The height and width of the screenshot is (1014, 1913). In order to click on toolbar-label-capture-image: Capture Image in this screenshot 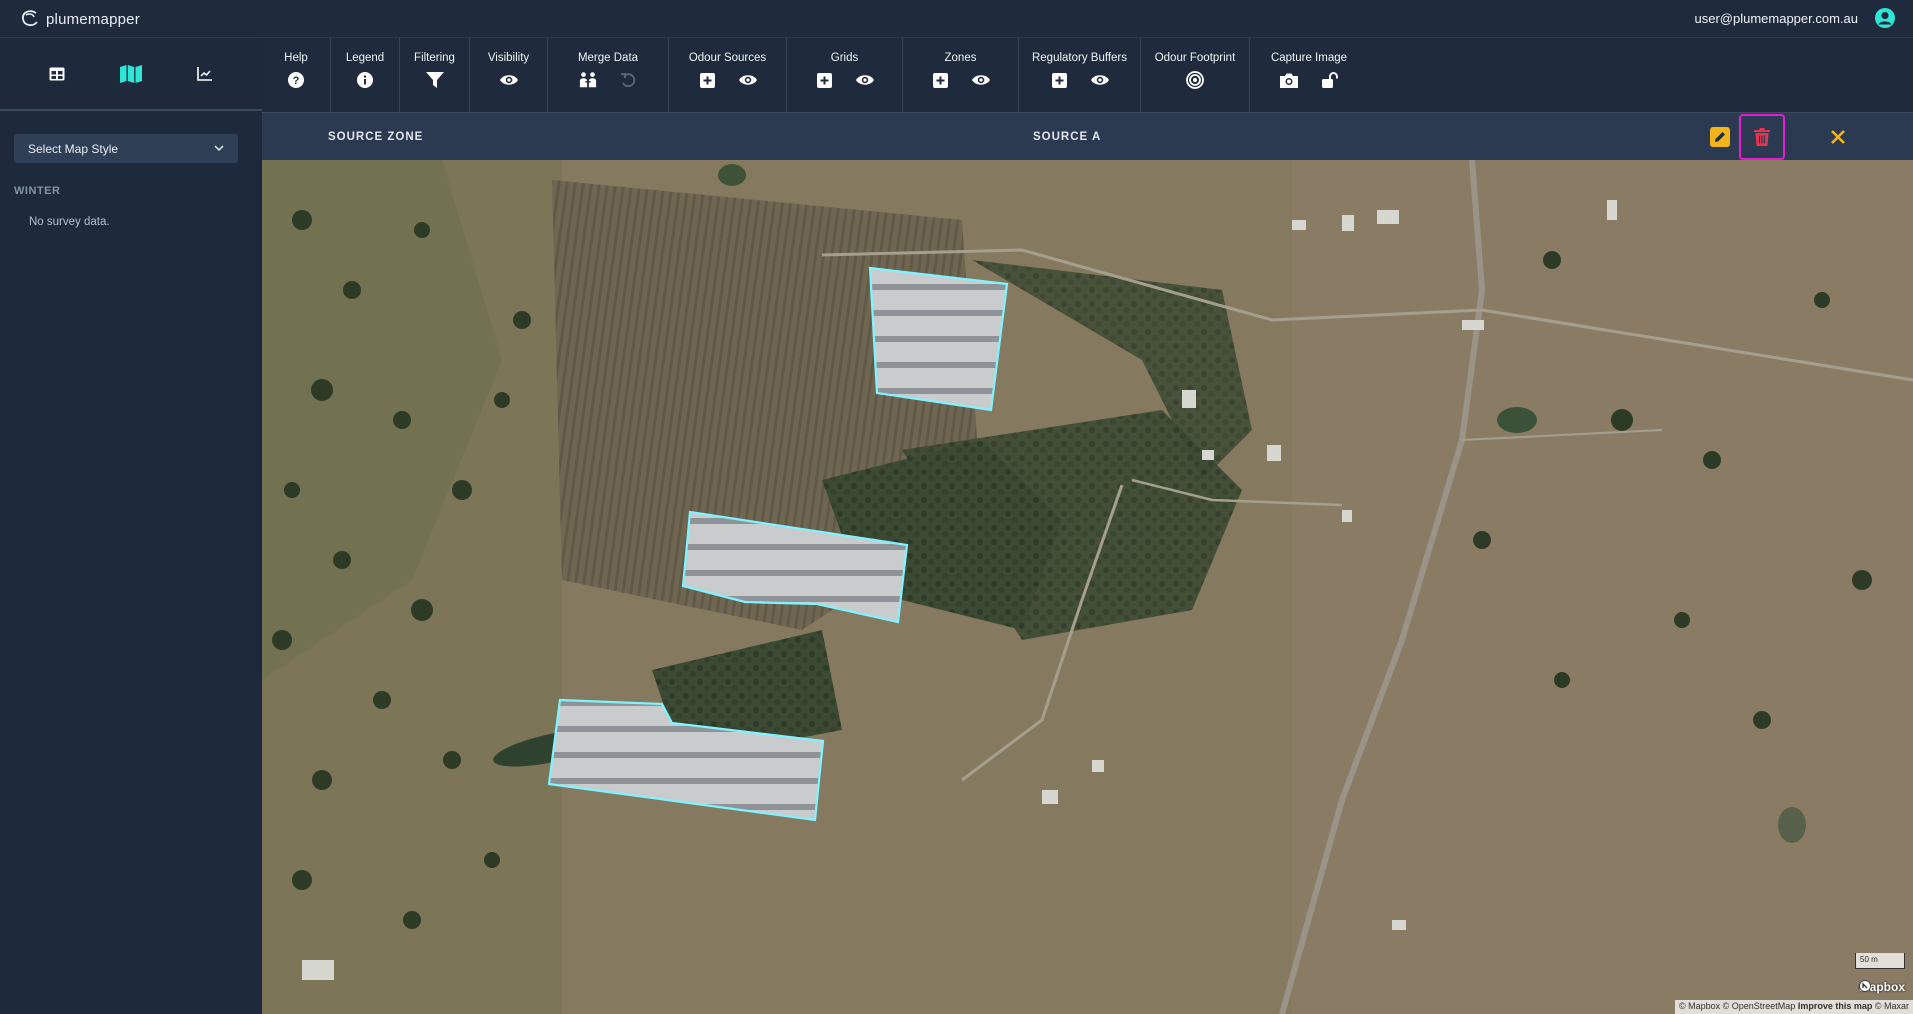, I will do `click(1309, 58)`.